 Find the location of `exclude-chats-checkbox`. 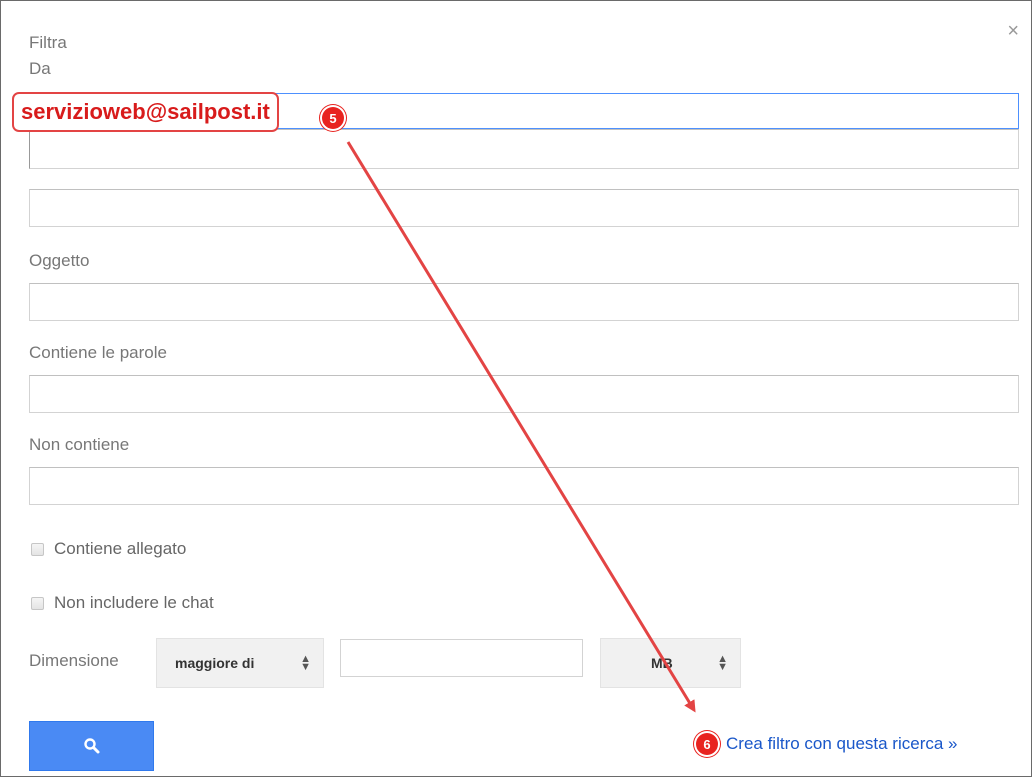

exclude-chats-checkbox is located at coordinates (37, 603).